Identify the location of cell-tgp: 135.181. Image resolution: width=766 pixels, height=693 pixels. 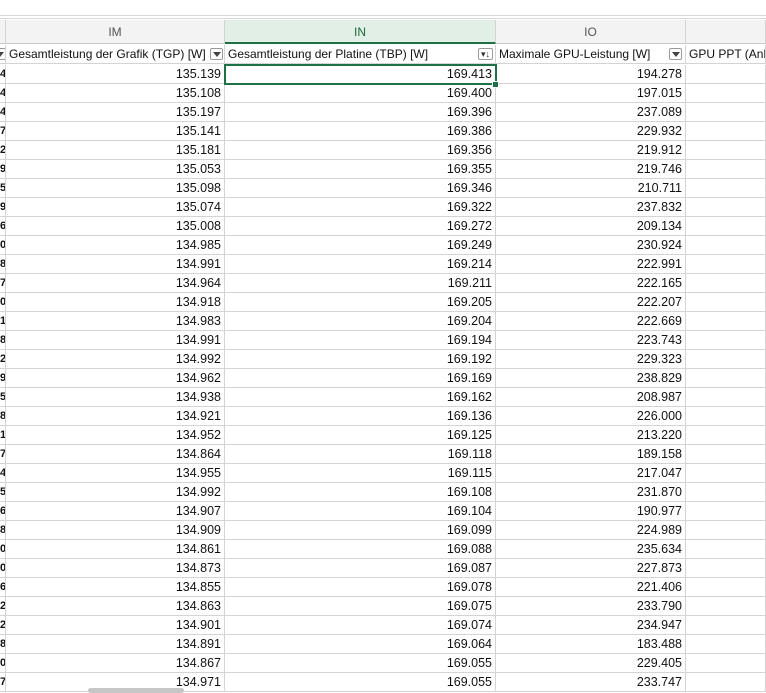
(115, 150).